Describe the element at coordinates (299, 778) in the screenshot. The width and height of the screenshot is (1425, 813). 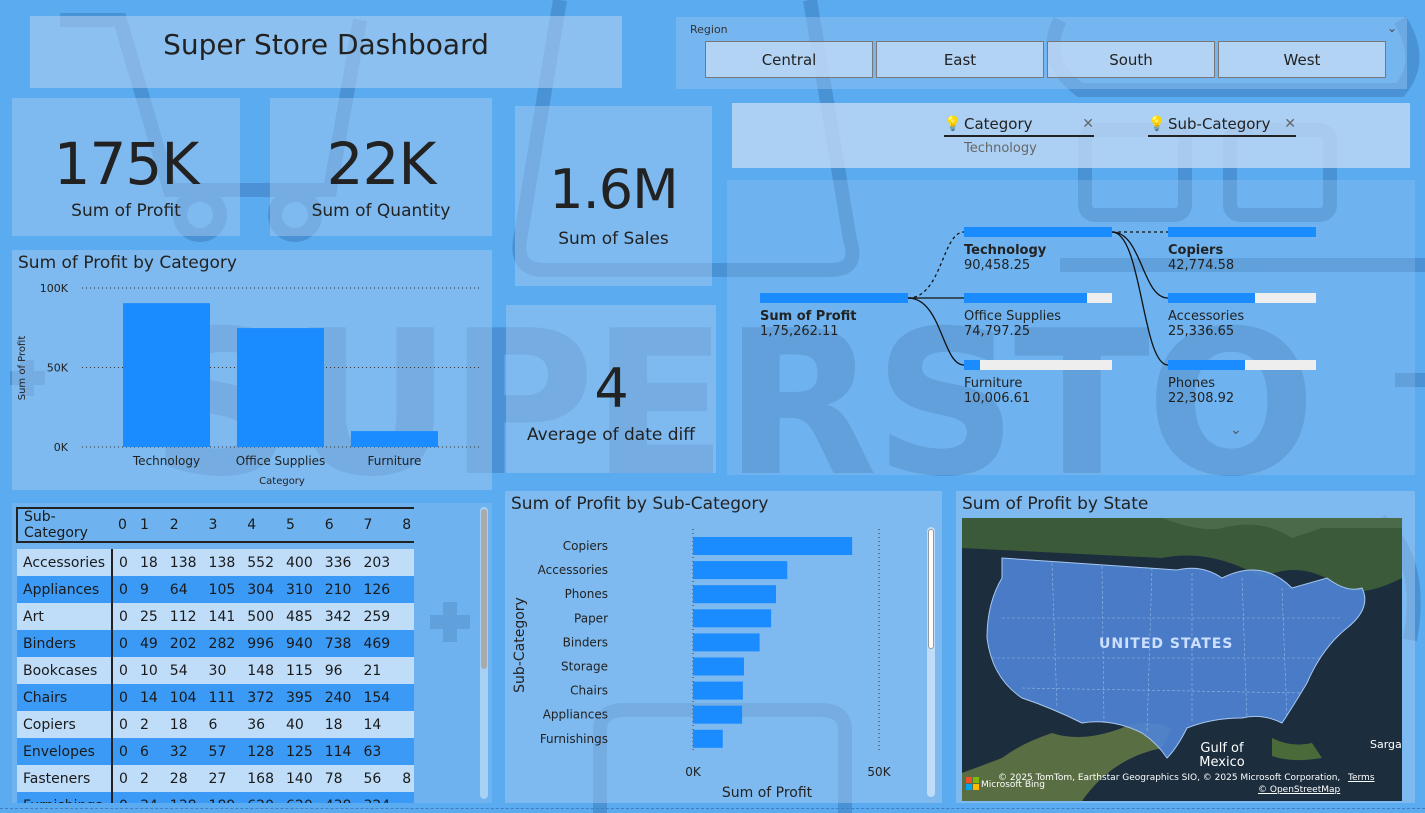
I see `matrix-cell: 140` at that location.